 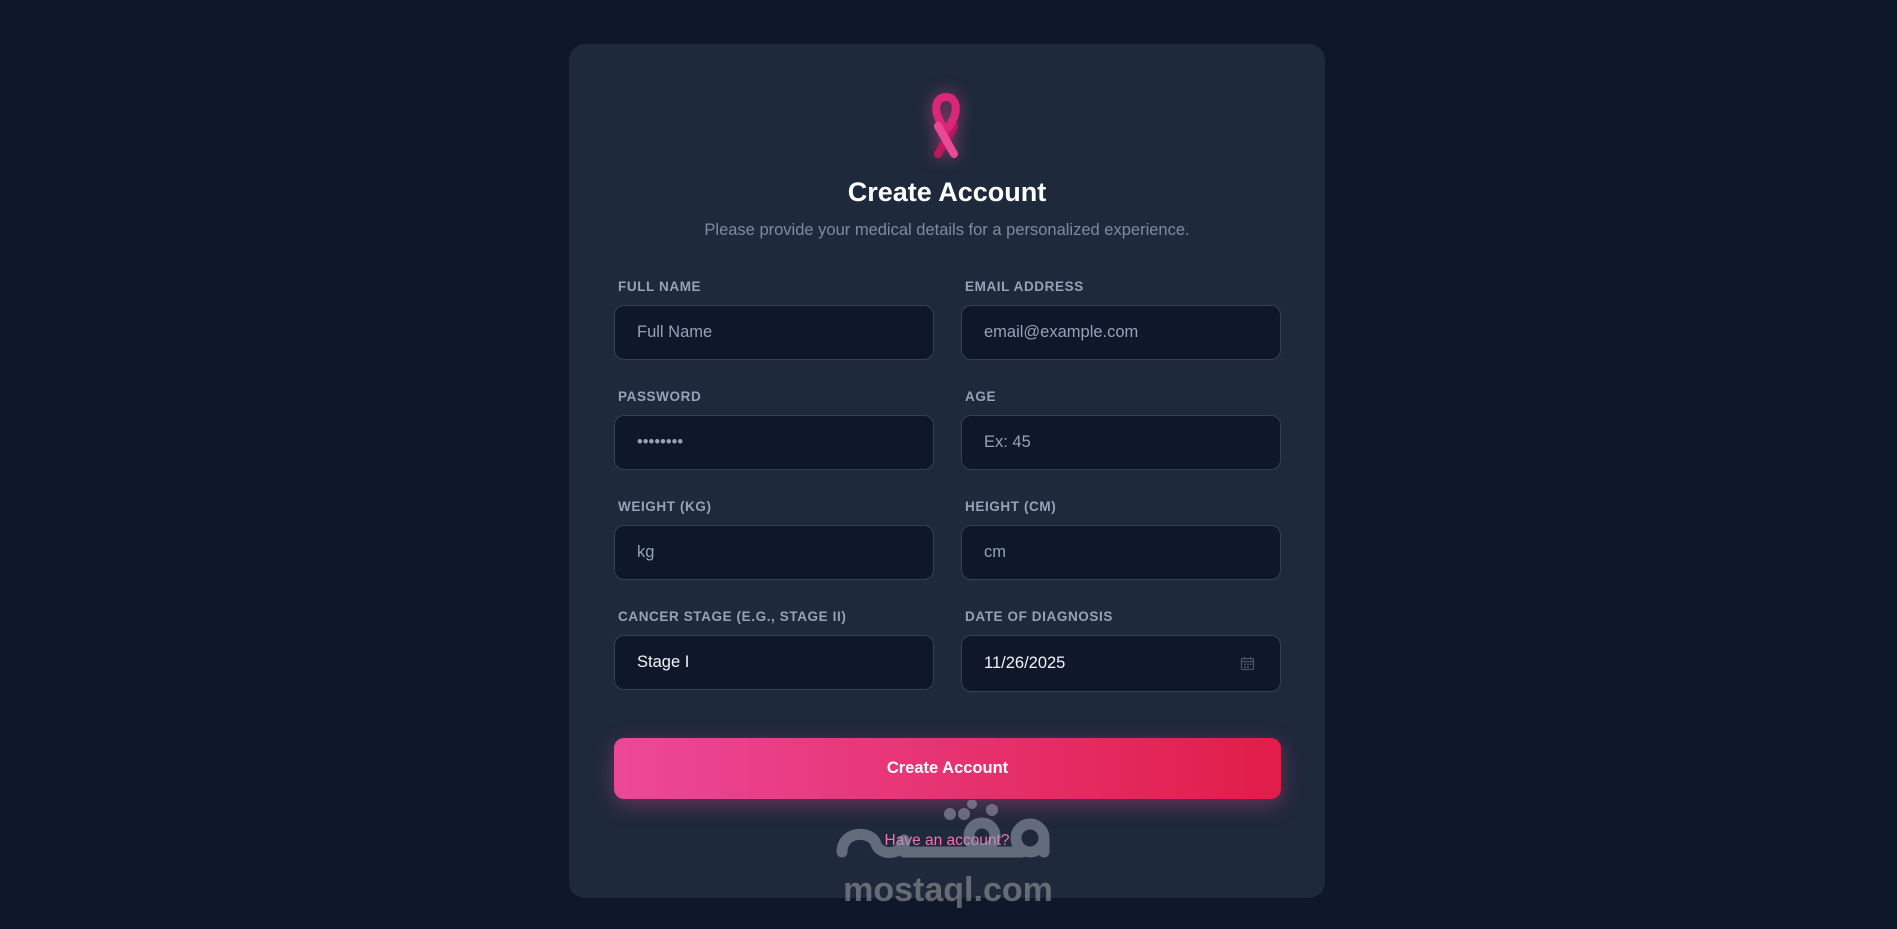 I want to click on password-input, so click(x=774, y=442).